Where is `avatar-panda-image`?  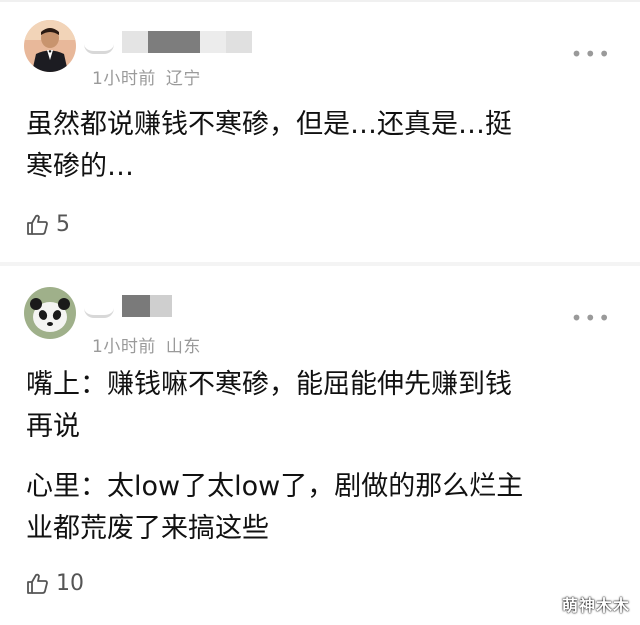
avatar-panda-image is located at coordinates (50, 313).